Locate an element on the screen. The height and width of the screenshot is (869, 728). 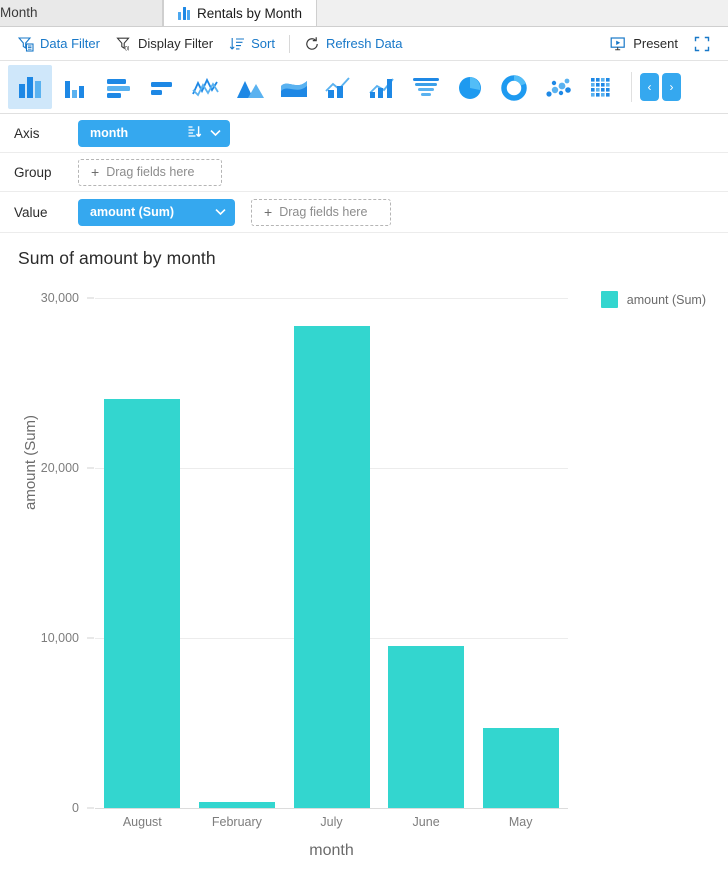
sort-label: Sort is located at coordinates (263, 43).